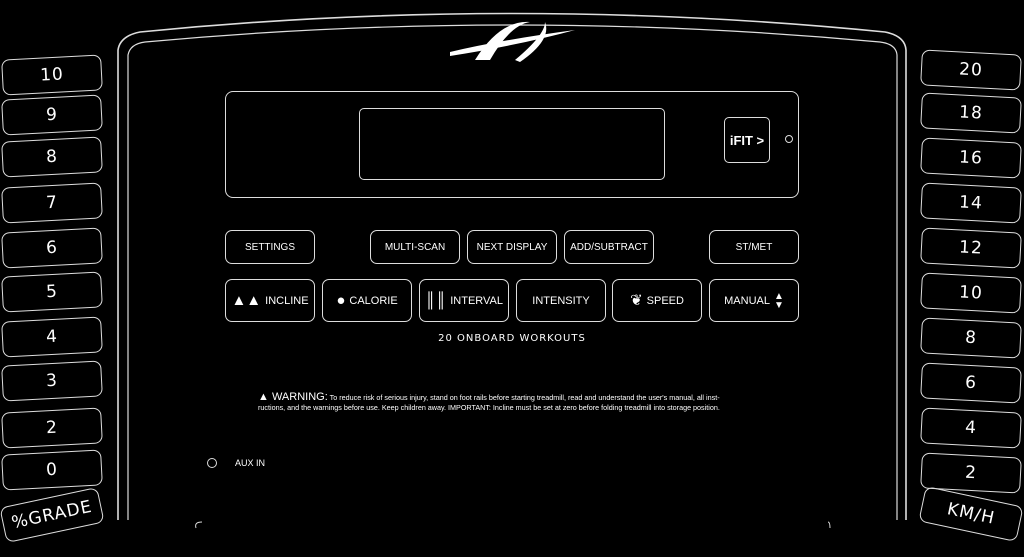 This screenshot has height=557, width=1024. What do you see at coordinates (341, 300) in the screenshot?
I see `burger-icon: ●` at bounding box center [341, 300].